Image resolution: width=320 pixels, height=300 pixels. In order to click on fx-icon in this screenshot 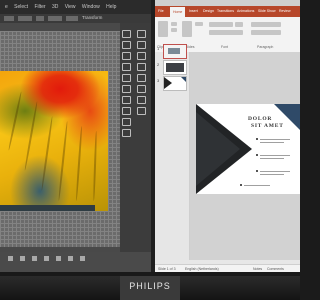, I will do `click(22, 258)`.